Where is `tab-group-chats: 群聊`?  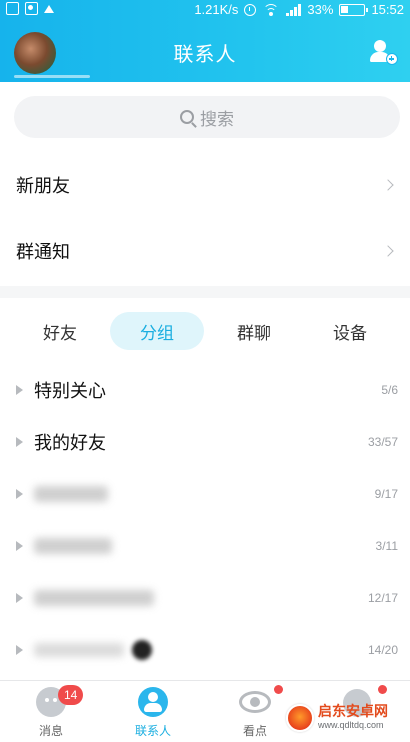
tab-group-chats: 群聊 is located at coordinates (254, 331).